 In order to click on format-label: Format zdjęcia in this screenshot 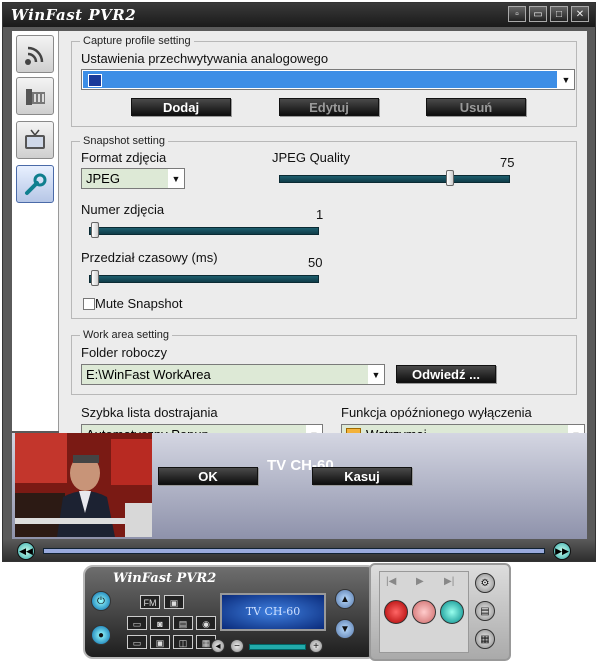, I will do `click(124, 157)`.